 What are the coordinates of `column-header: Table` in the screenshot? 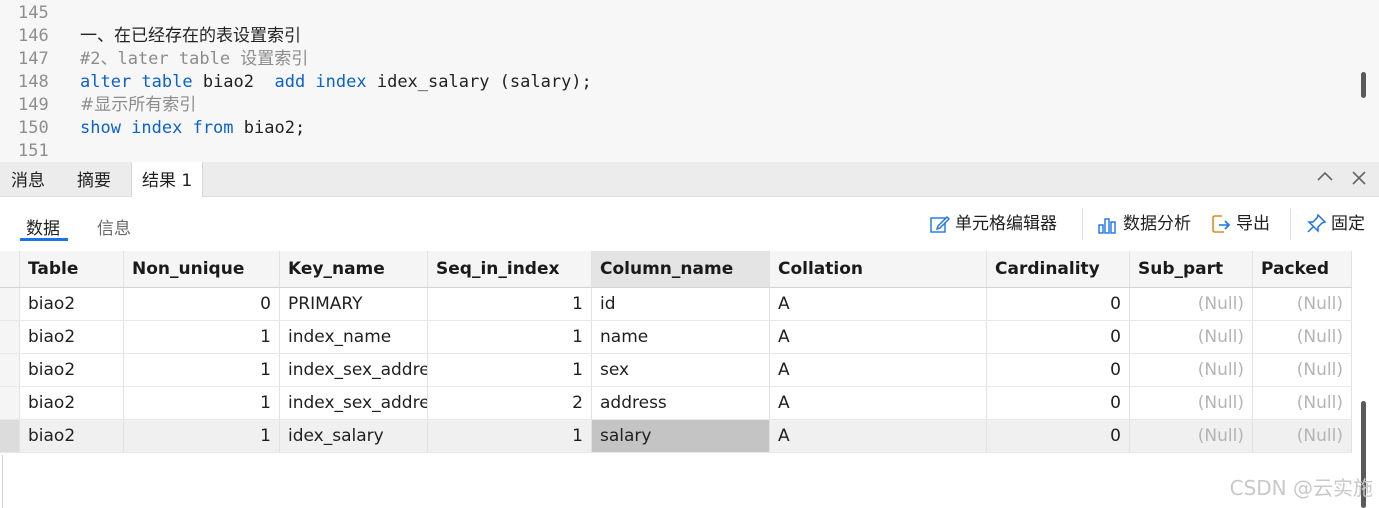 It's located at (72, 269).